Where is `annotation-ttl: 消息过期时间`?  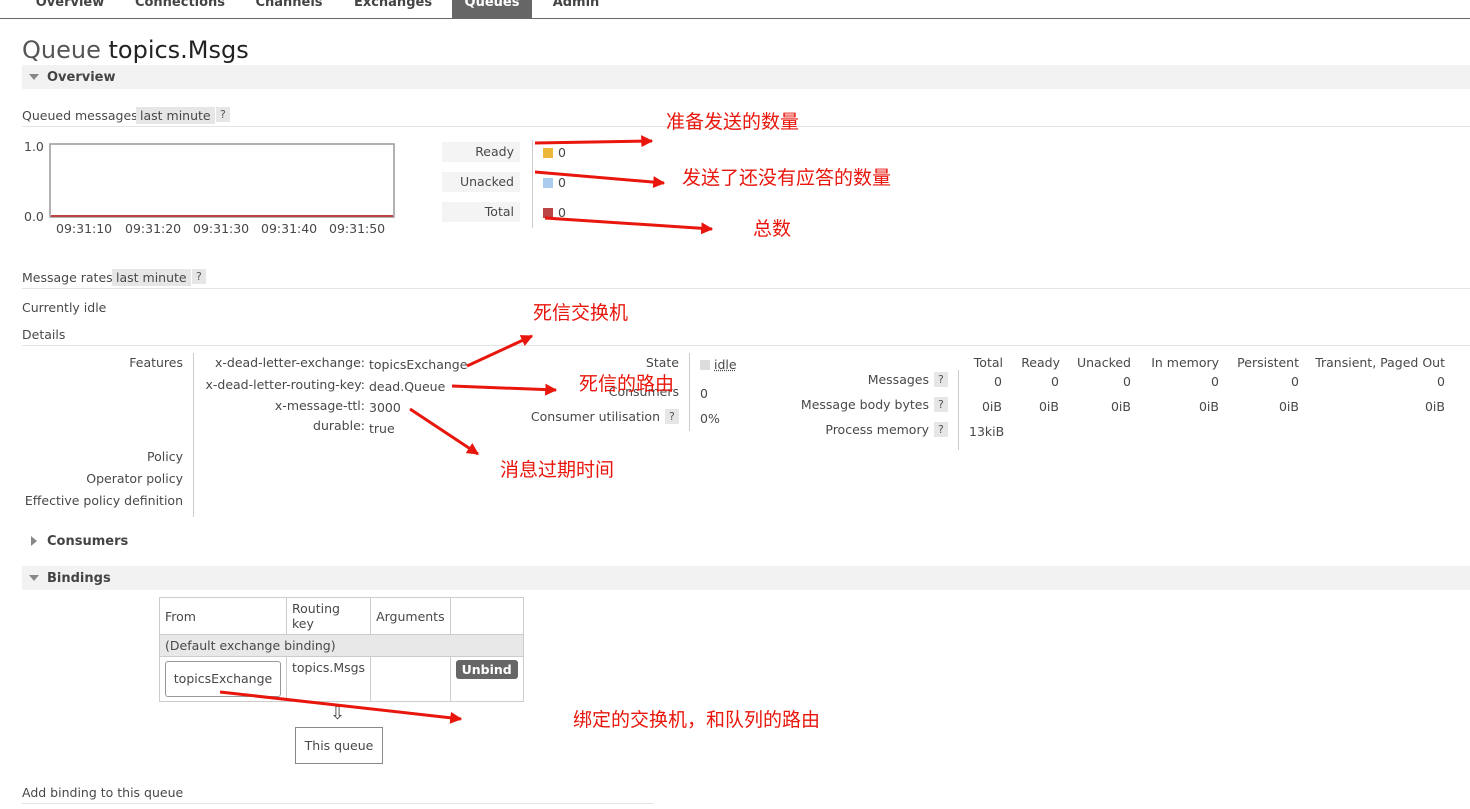
annotation-ttl: 消息过期时间 is located at coordinates (557, 470).